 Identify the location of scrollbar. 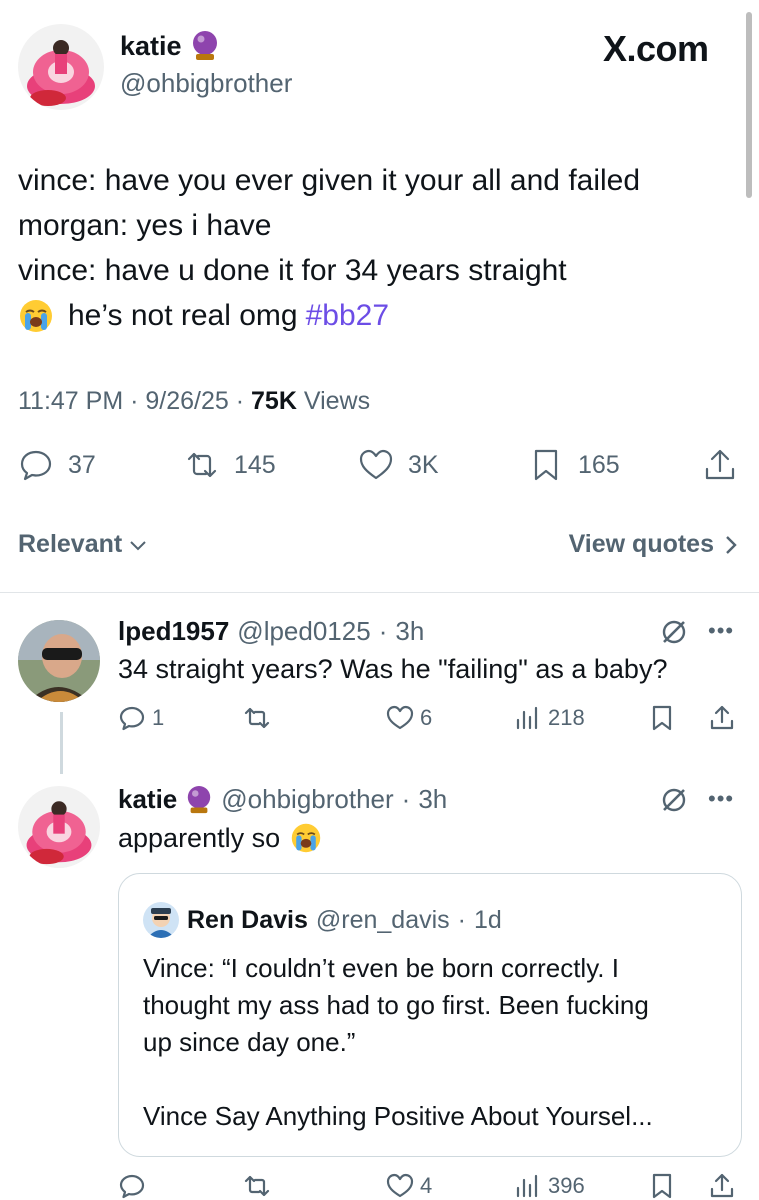
(749, 105).